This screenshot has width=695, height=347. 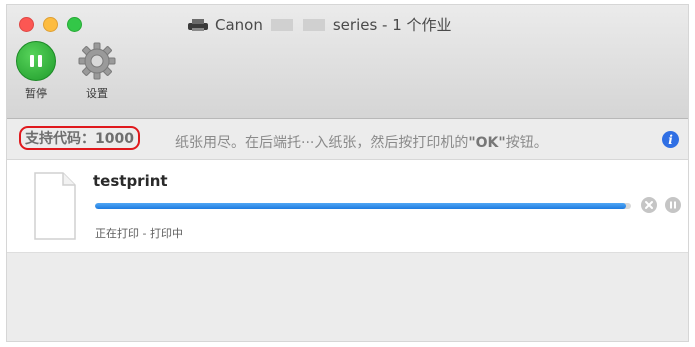 I want to click on redacted-model-name, so click(x=281, y=24).